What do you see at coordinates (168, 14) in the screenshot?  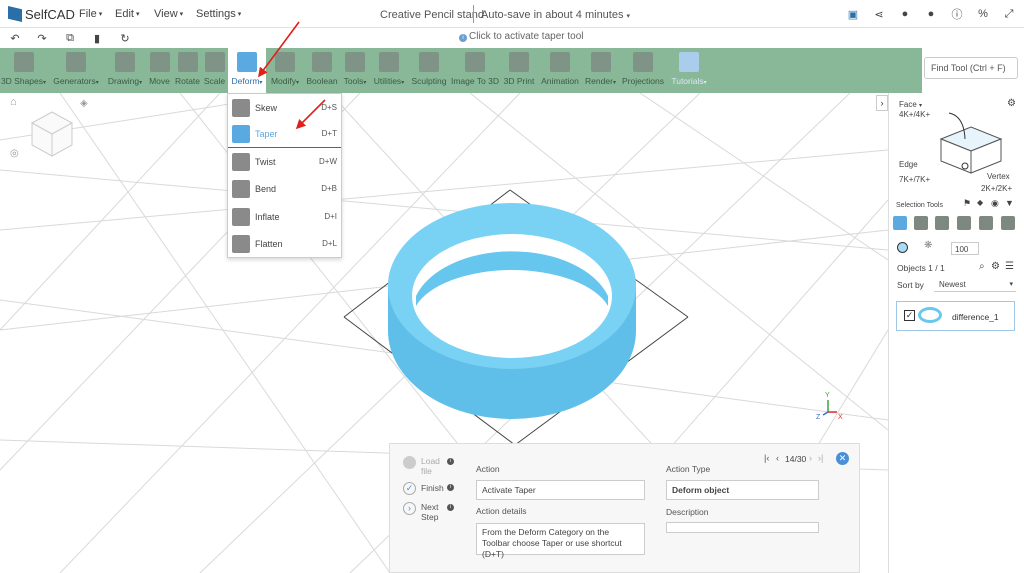 I see `menu-view: View ▾` at bounding box center [168, 14].